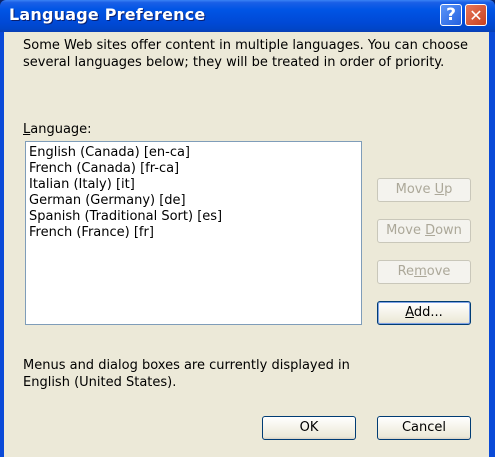  I want to click on language-list-item: French (Canada) [fr-ca], so click(193, 169).